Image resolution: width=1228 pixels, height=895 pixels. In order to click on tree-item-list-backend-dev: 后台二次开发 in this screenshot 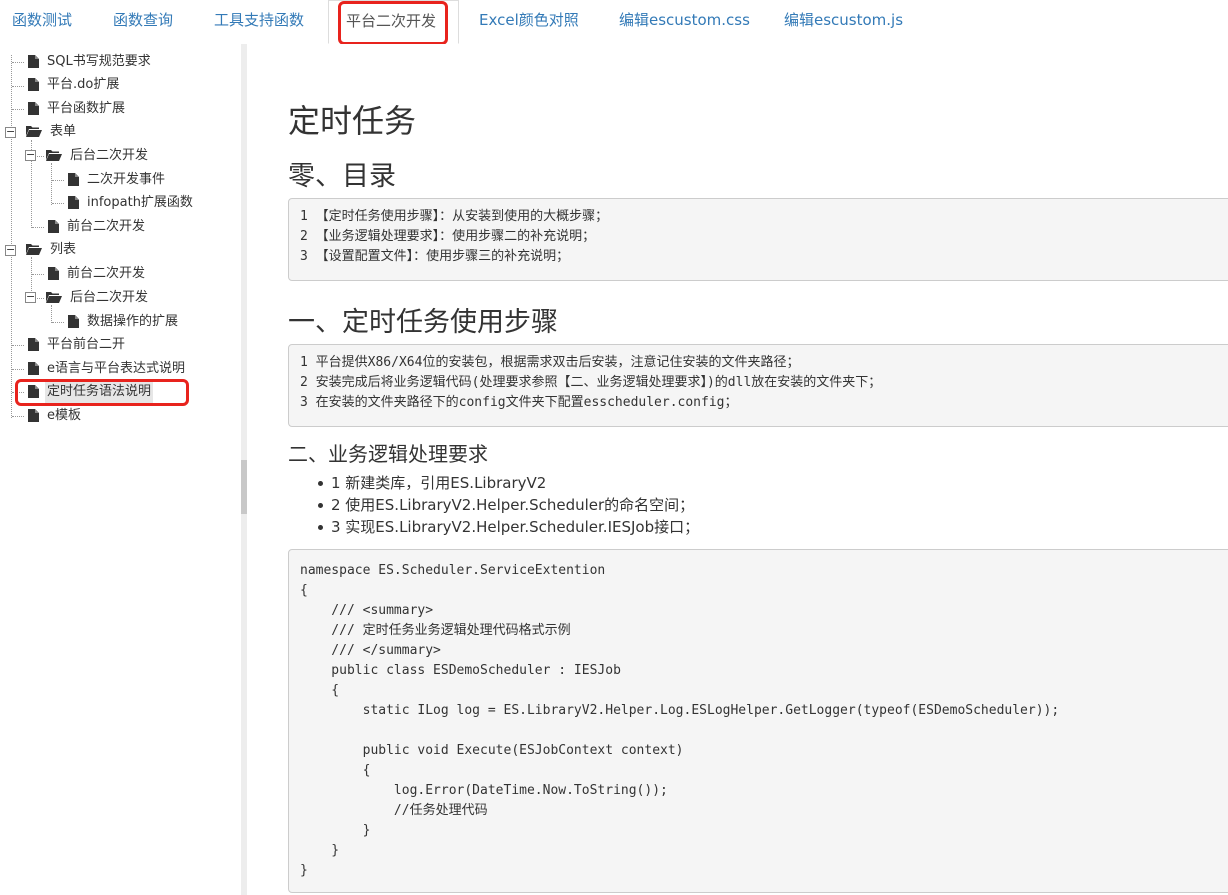, I will do `click(98, 298)`.